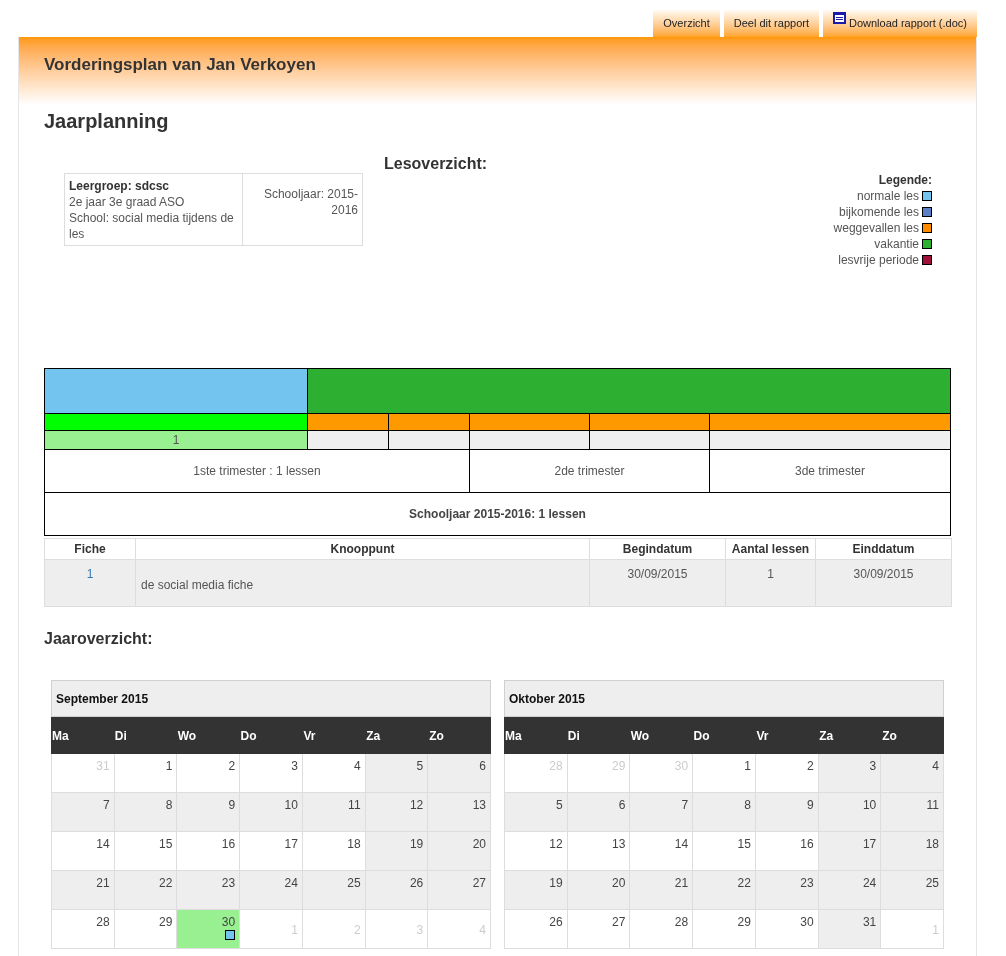 The height and width of the screenshot is (956, 1006). Describe the element at coordinates (127, 202) in the screenshot. I see `grade-label: 2e jaar 3e graad ASO` at that location.